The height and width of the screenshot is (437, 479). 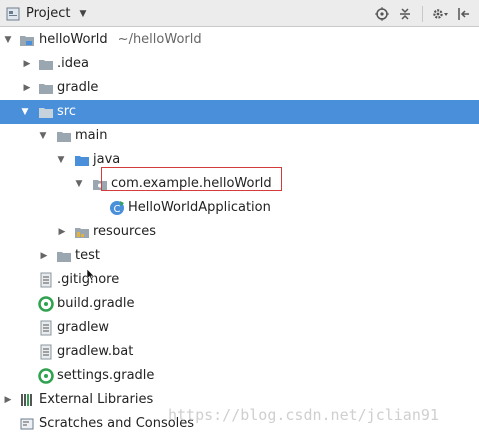 I want to click on tree-label-gradle: gradle, so click(x=78, y=87).